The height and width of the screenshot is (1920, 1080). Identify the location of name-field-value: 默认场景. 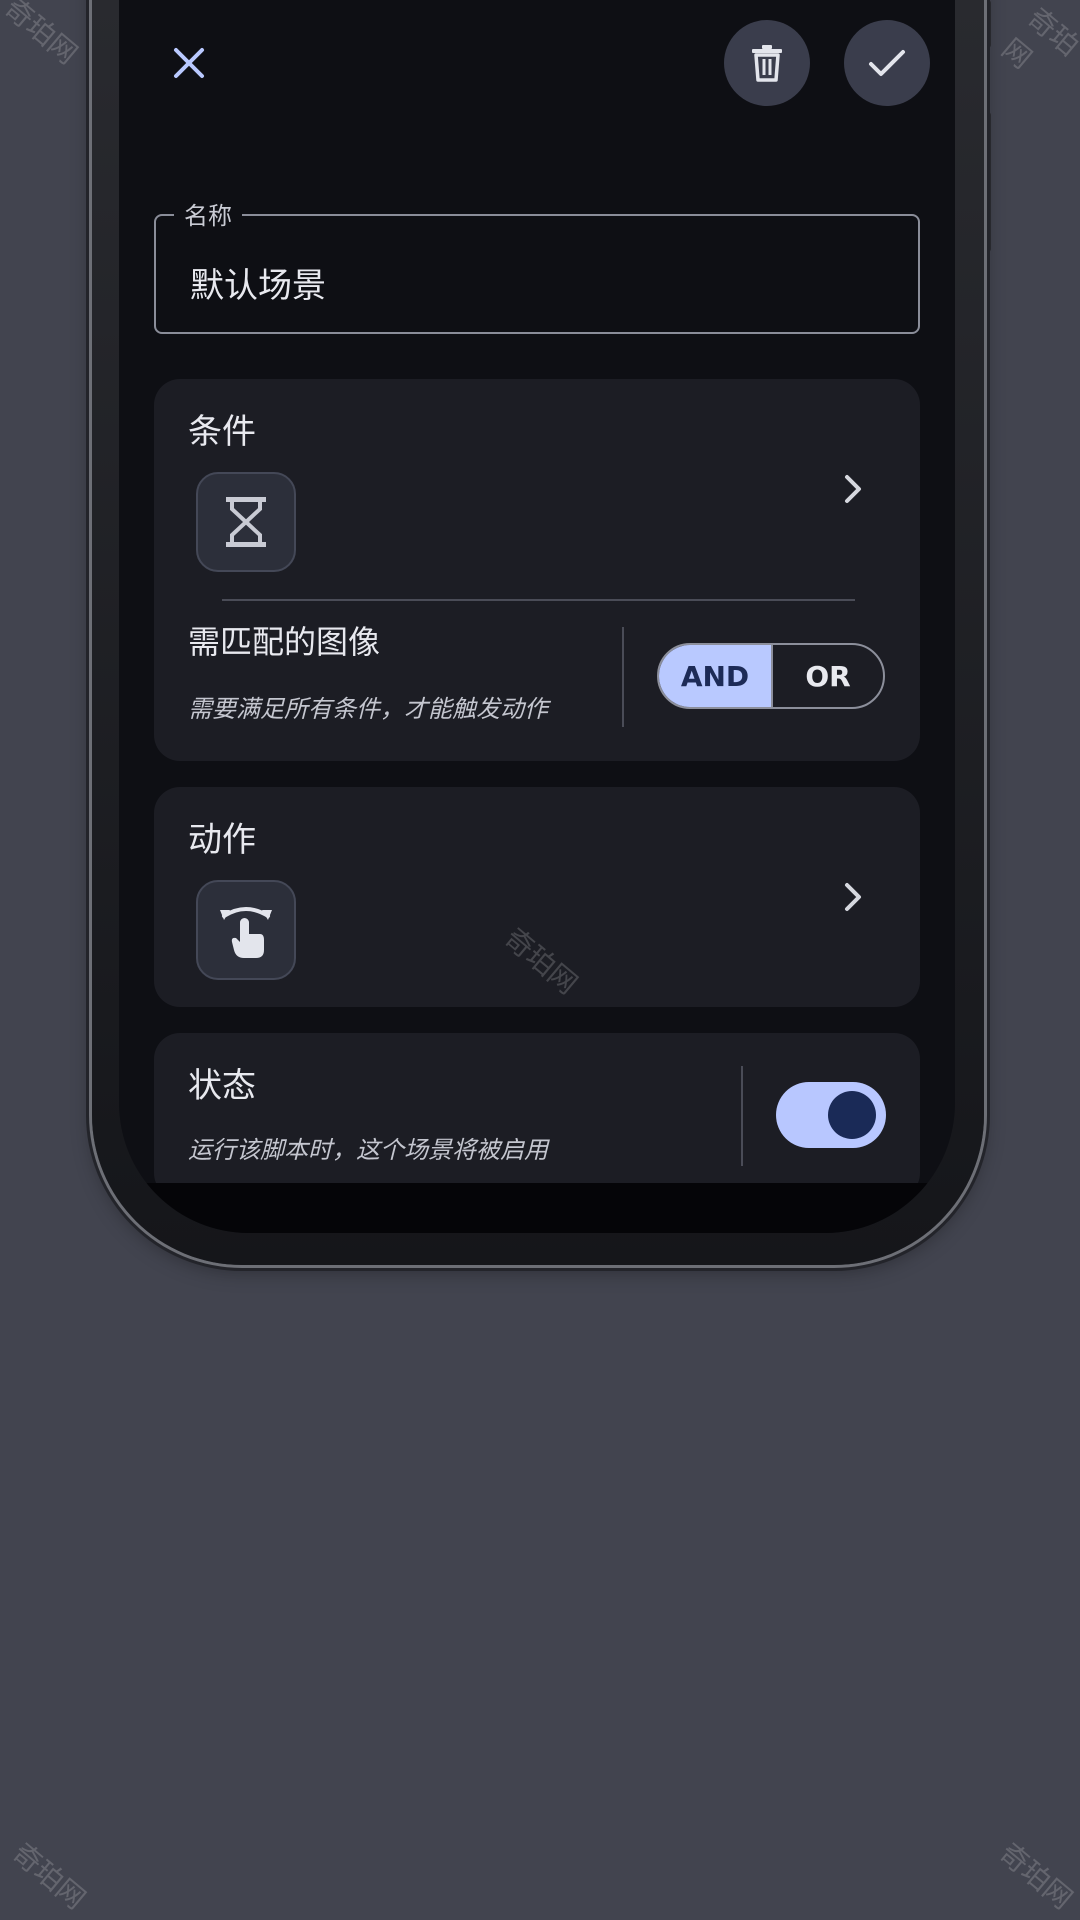
(258, 286).